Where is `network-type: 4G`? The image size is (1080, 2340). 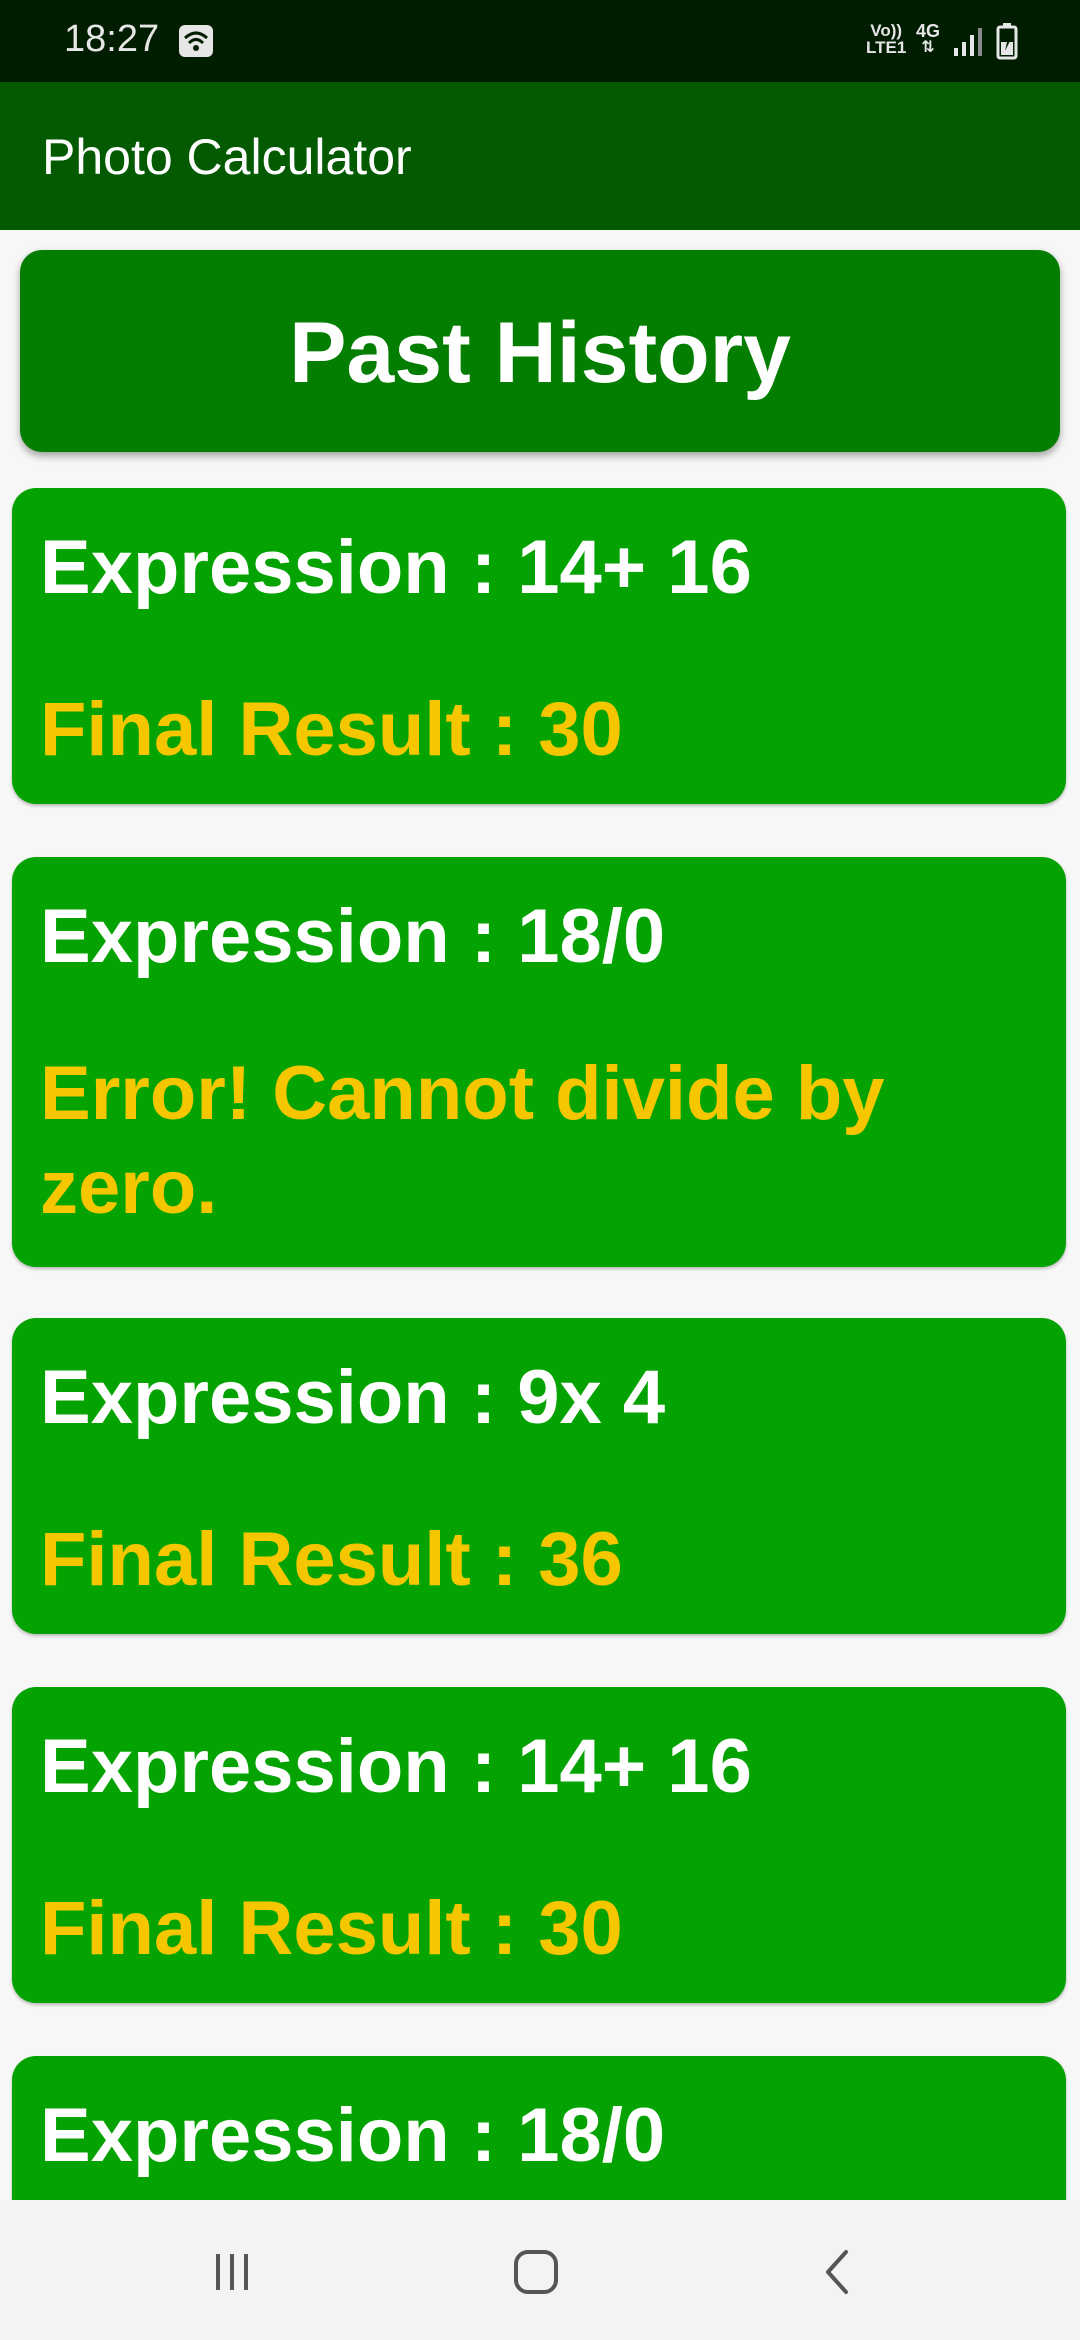 network-type: 4G is located at coordinates (928, 31).